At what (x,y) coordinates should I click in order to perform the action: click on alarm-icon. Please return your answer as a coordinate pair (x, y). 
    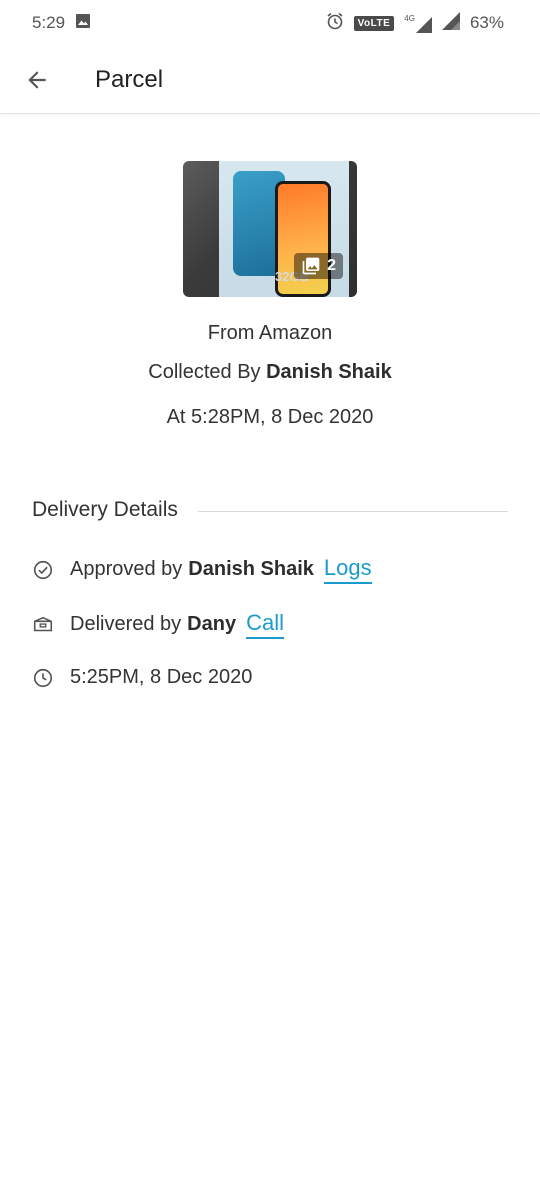
    Looking at the image, I should click on (335, 23).